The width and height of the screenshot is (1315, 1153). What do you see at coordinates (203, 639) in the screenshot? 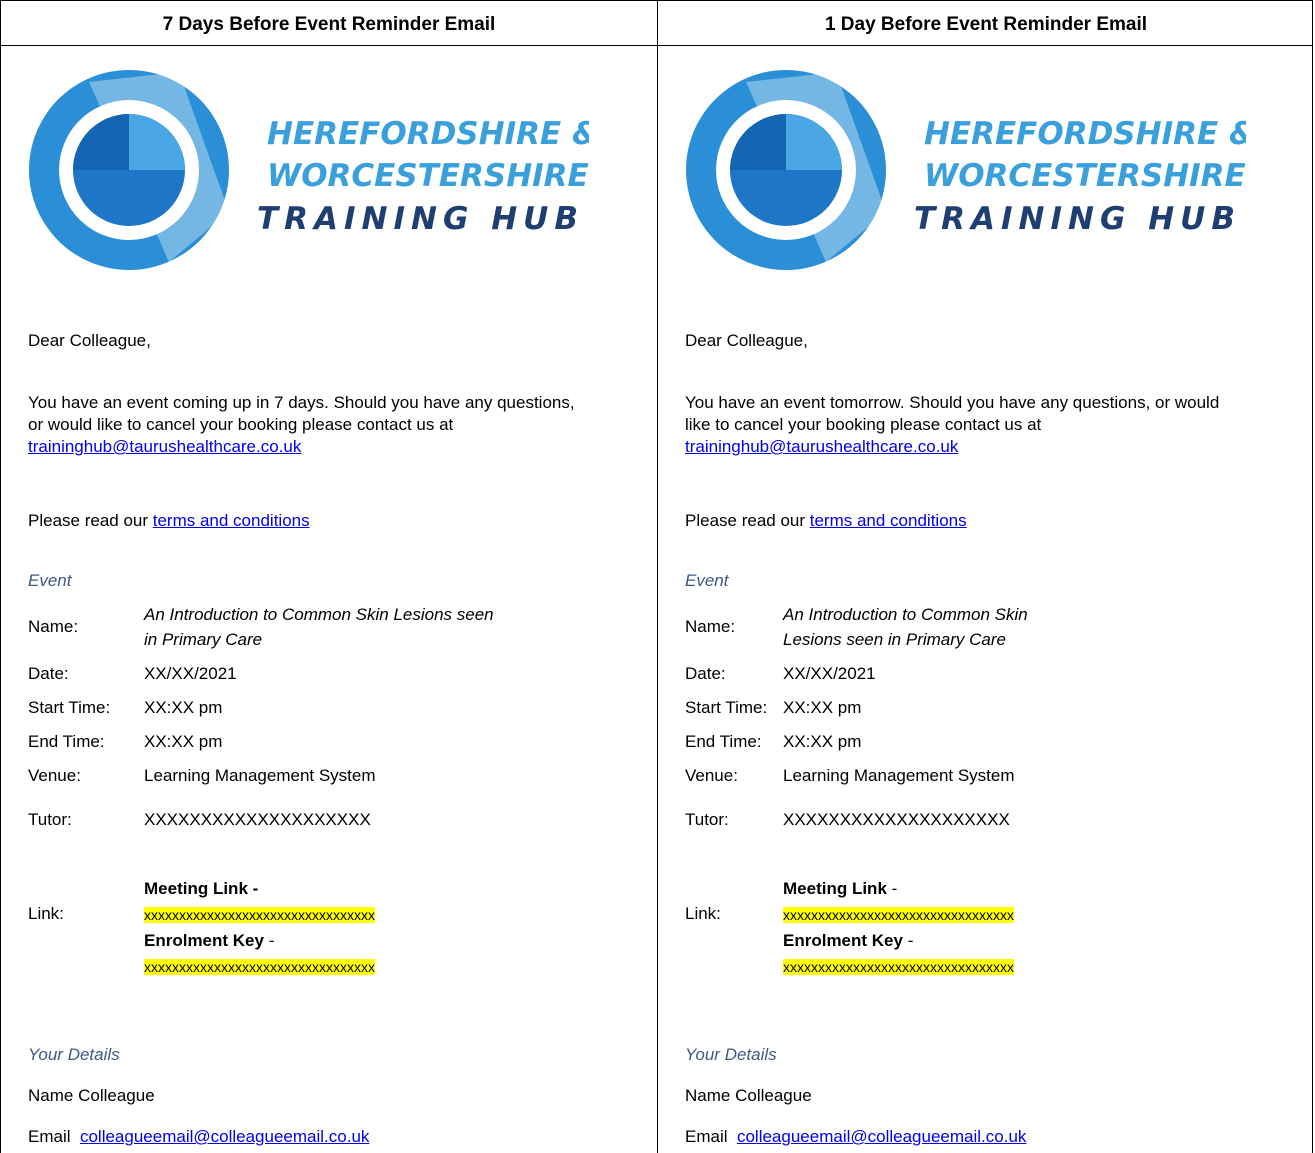
I see `event-name-line-2: in Primary Care` at bounding box center [203, 639].